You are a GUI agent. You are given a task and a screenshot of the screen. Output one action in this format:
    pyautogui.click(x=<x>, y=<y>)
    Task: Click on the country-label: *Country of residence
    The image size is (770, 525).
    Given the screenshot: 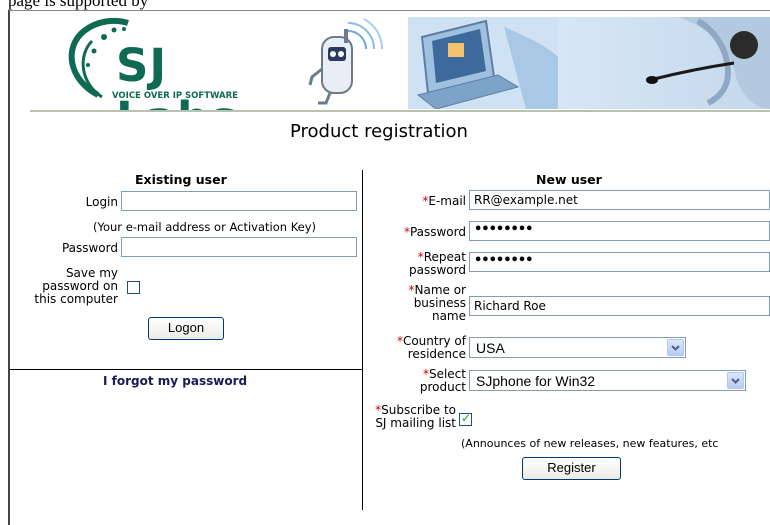 What is the action you would take?
    pyautogui.click(x=418, y=348)
    